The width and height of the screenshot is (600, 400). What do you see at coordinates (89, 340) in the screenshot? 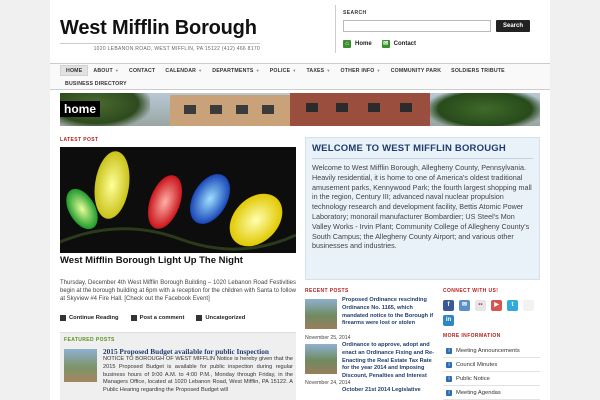
I see `featured-posts-label: FEATURED POSTS` at bounding box center [89, 340].